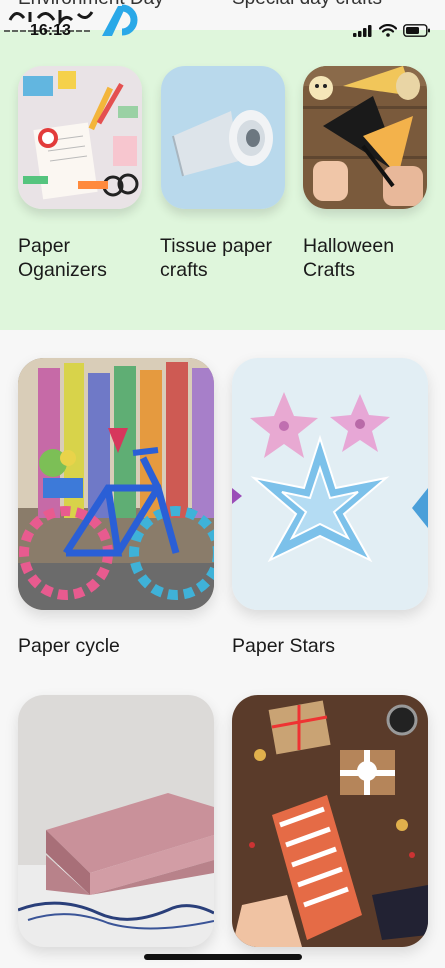 This screenshot has width=445, height=968. Describe the element at coordinates (120, 20) in the screenshot. I see `logo-mark-icon` at that location.